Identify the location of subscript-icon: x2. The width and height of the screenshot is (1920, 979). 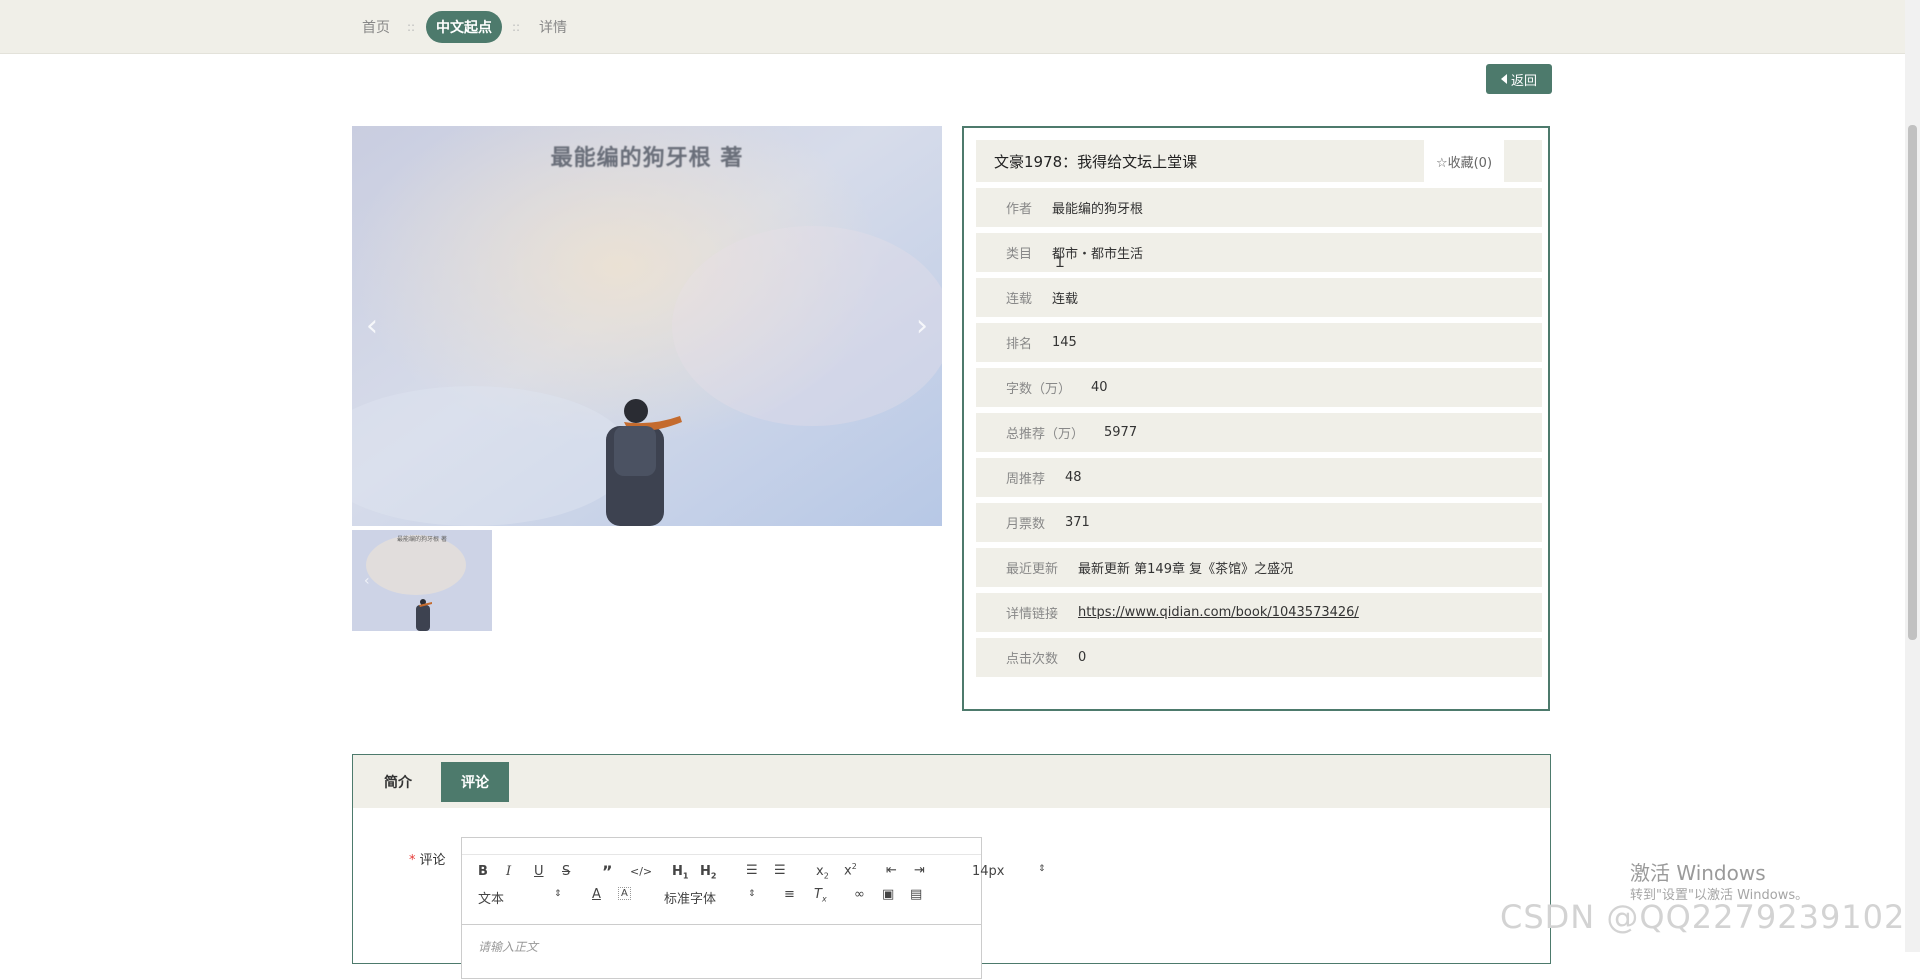
(822, 872).